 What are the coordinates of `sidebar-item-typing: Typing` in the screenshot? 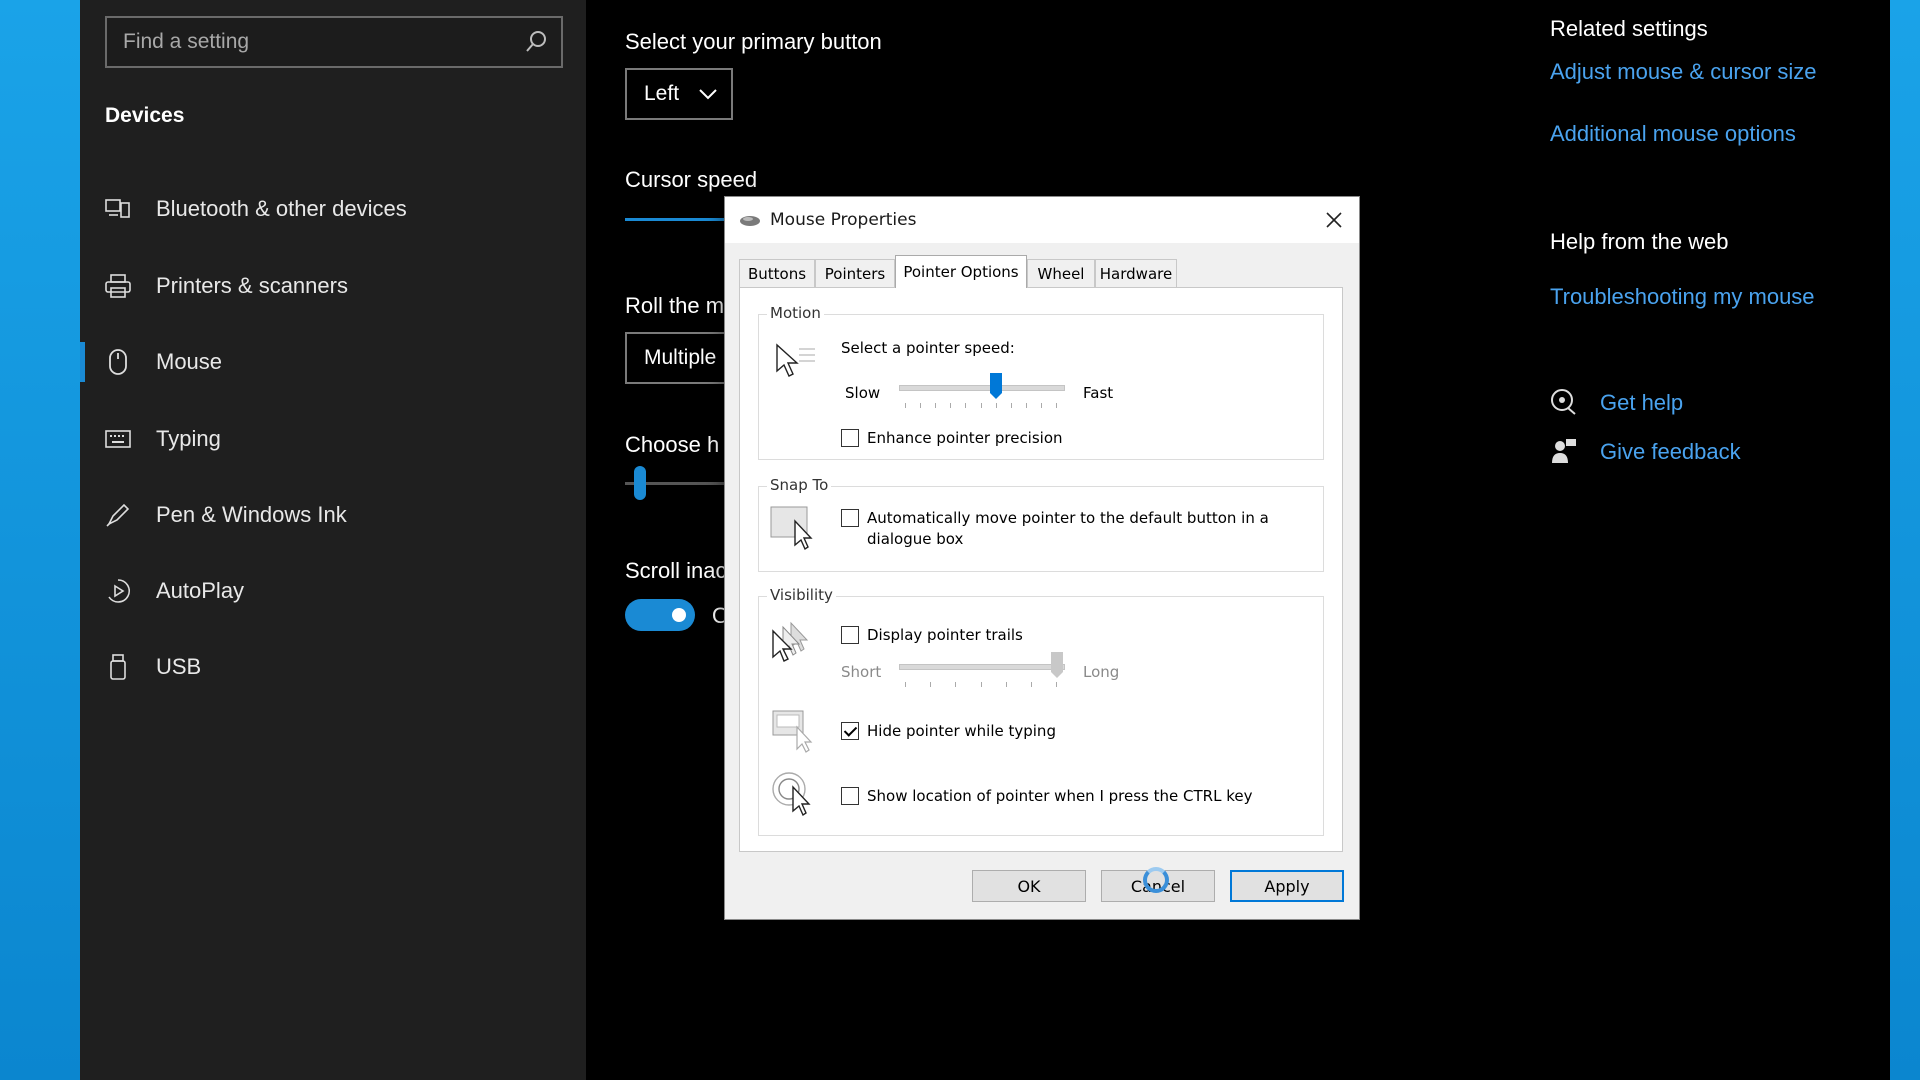 It's located at (333, 439).